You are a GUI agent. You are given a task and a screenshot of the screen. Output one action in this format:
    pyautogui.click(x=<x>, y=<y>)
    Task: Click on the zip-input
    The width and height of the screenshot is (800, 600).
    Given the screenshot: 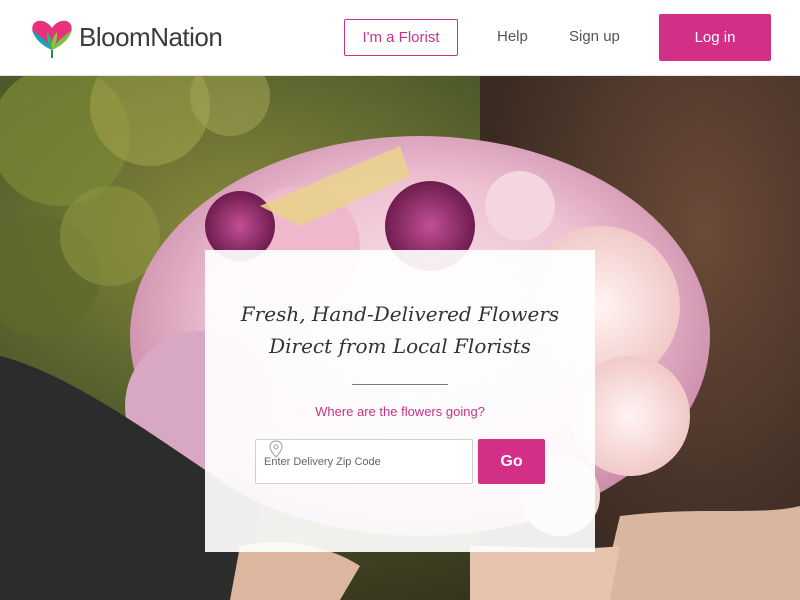 What is the action you would take?
    pyautogui.click(x=354, y=461)
    